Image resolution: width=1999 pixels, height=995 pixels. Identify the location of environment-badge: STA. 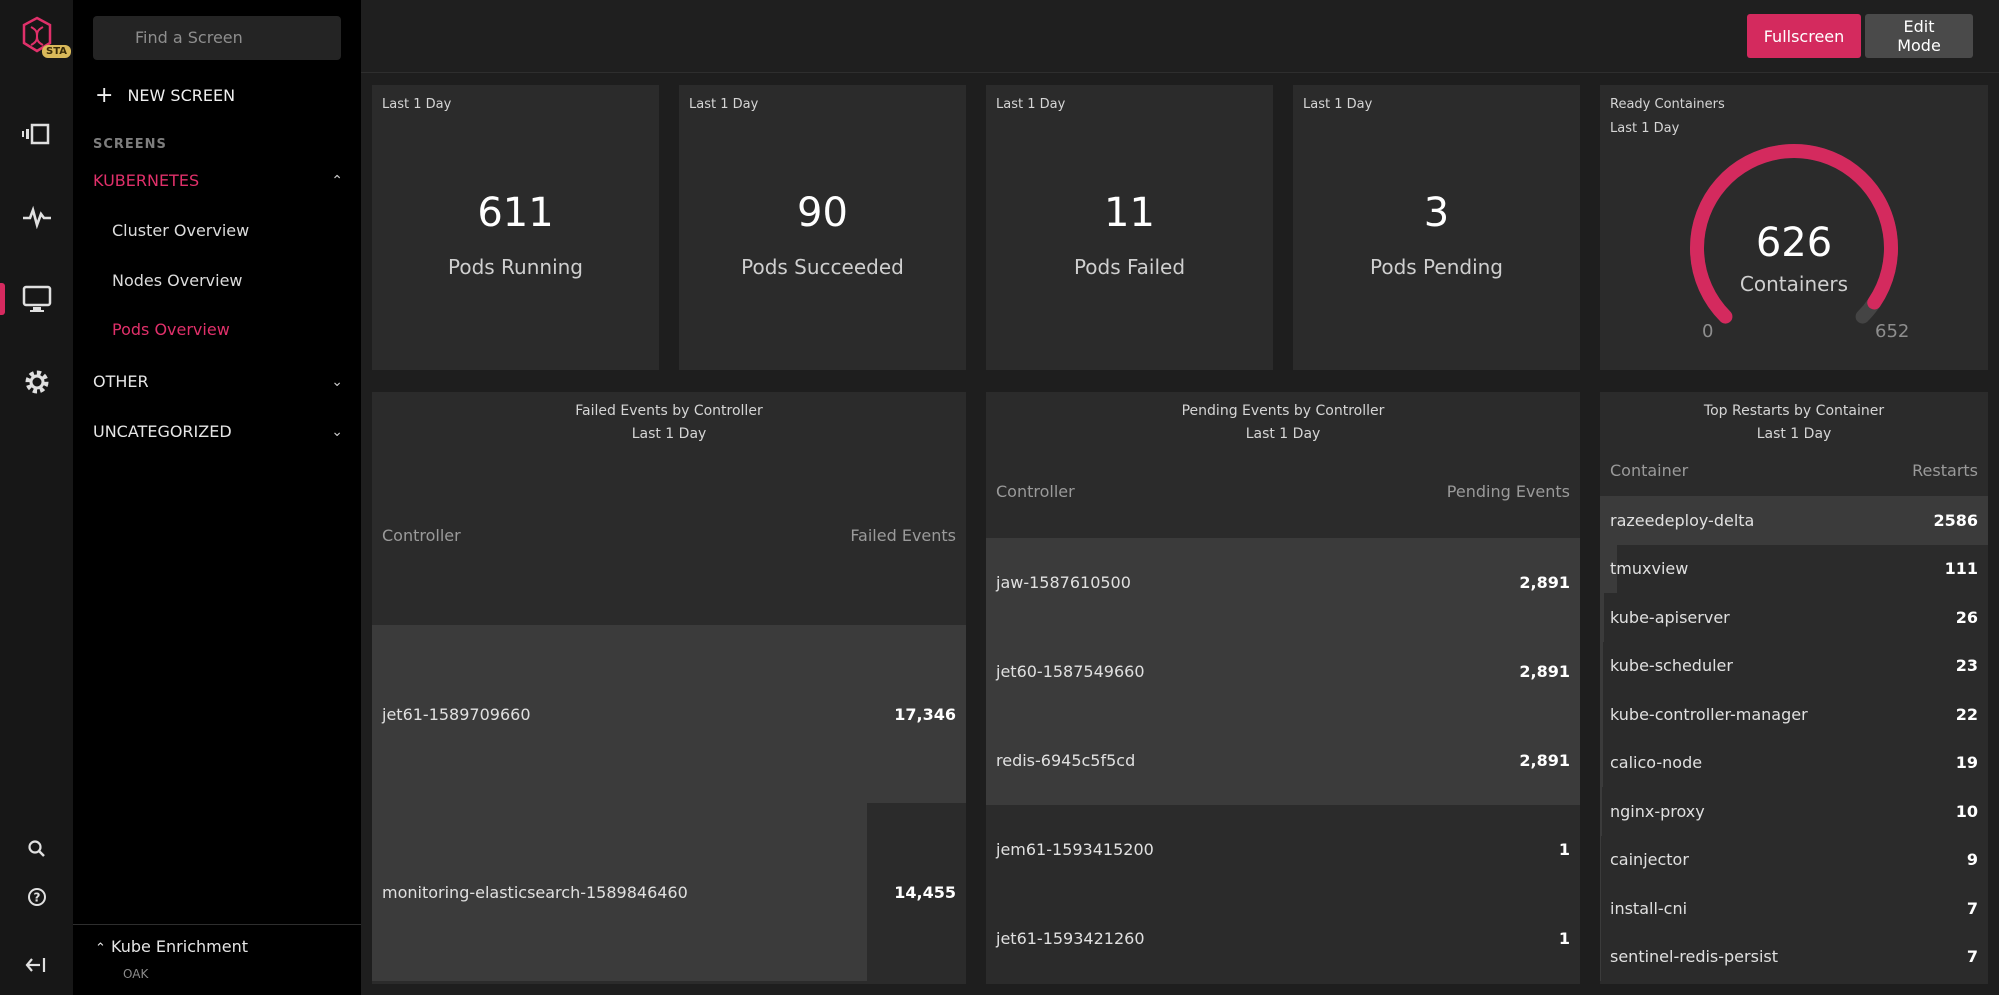
(56, 51).